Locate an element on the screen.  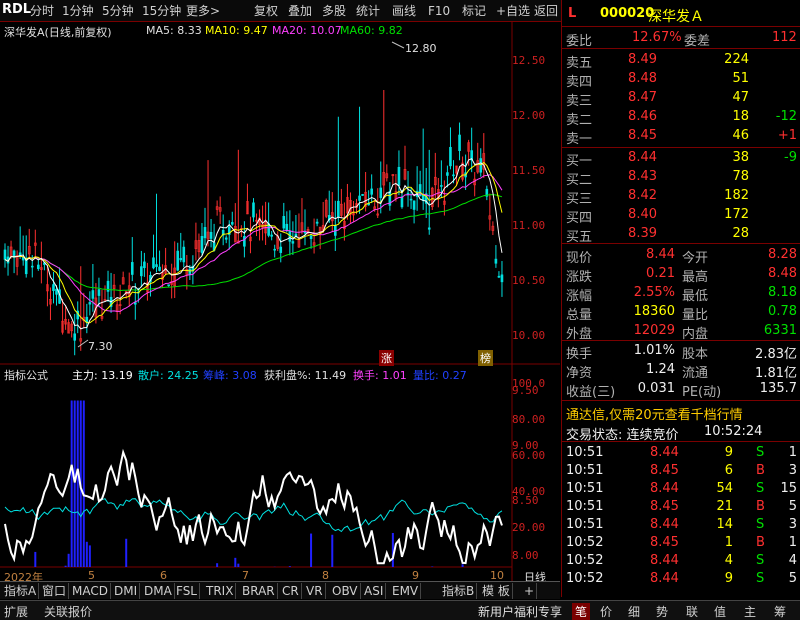
tab-linked: 联 is located at coordinates (692, 611).